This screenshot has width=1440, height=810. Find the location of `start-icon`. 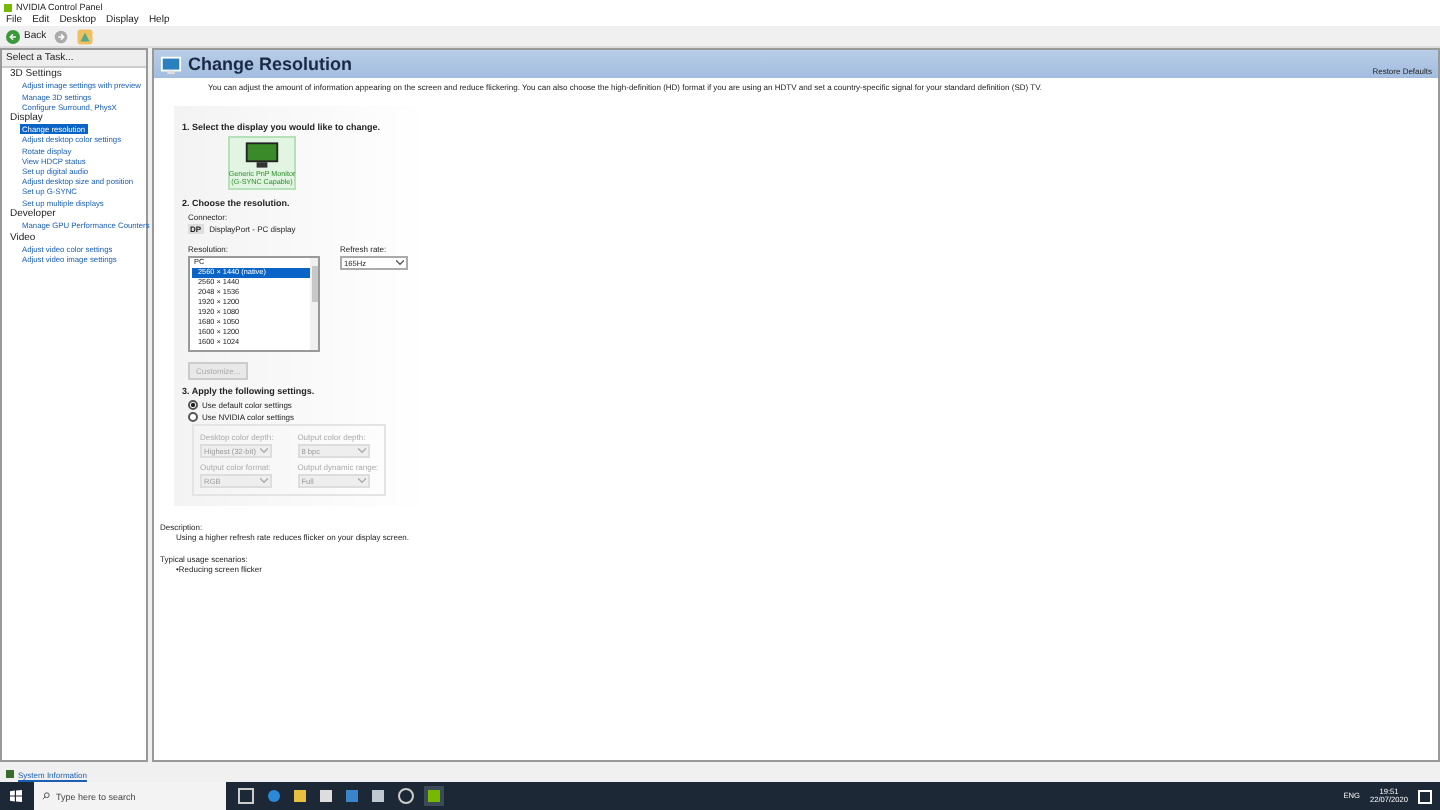

start-icon is located at coordinates (16, 796).